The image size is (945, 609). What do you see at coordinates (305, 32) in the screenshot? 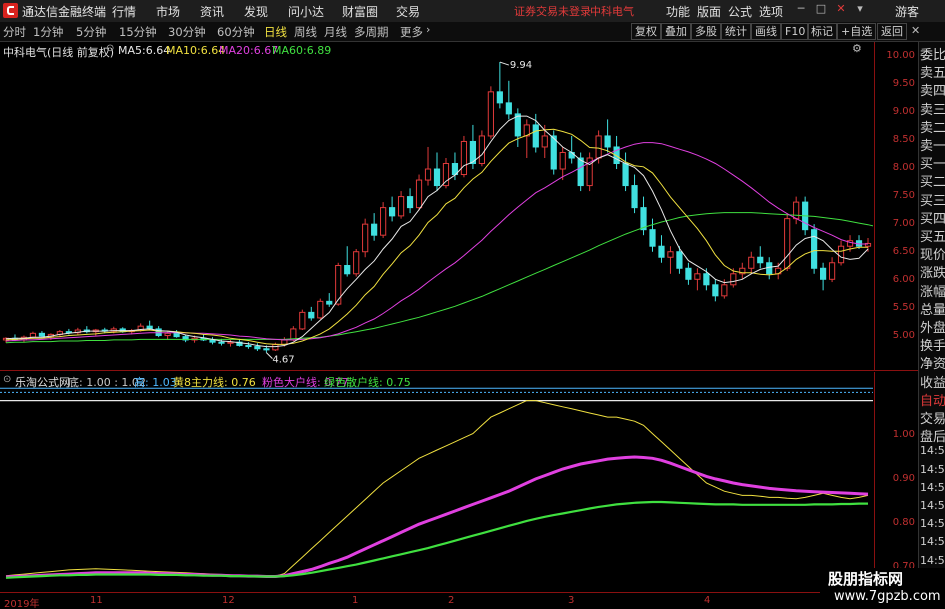
I see `period-weekly: 周线` at bounding box center [305, 32].